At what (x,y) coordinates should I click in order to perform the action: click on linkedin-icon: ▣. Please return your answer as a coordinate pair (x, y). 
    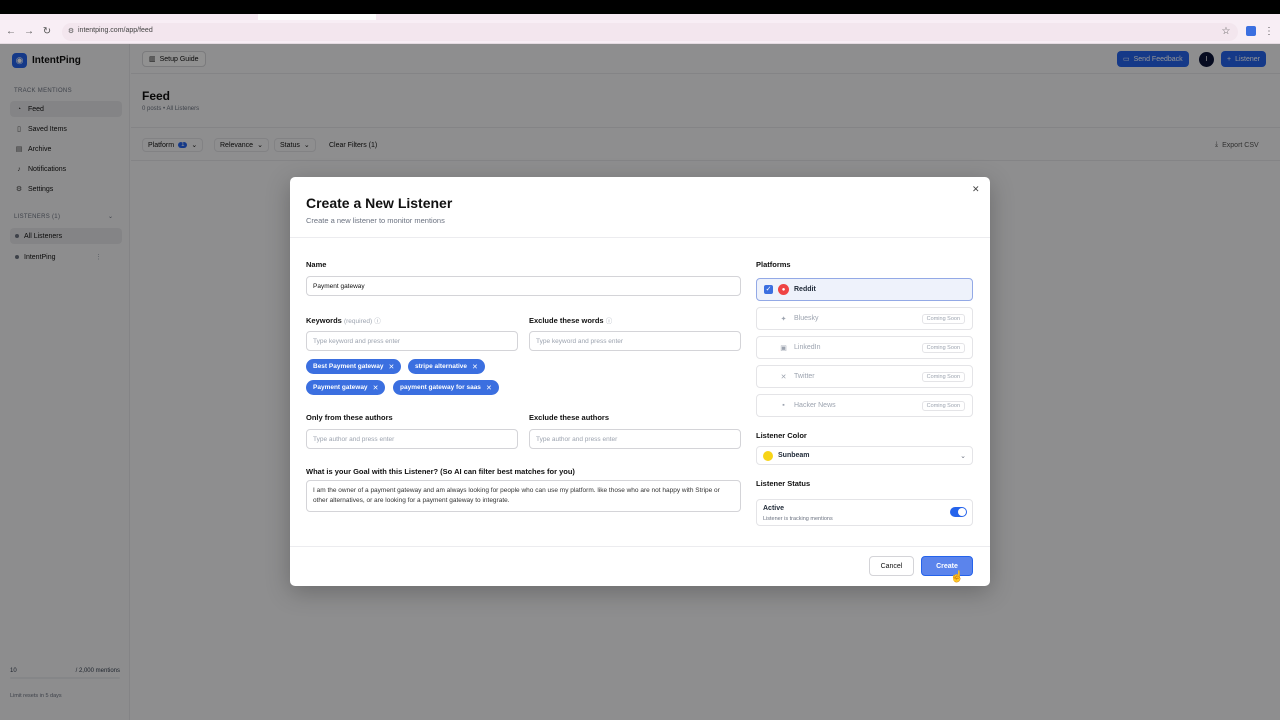
    Looking at the image, I should click on (783, 348).